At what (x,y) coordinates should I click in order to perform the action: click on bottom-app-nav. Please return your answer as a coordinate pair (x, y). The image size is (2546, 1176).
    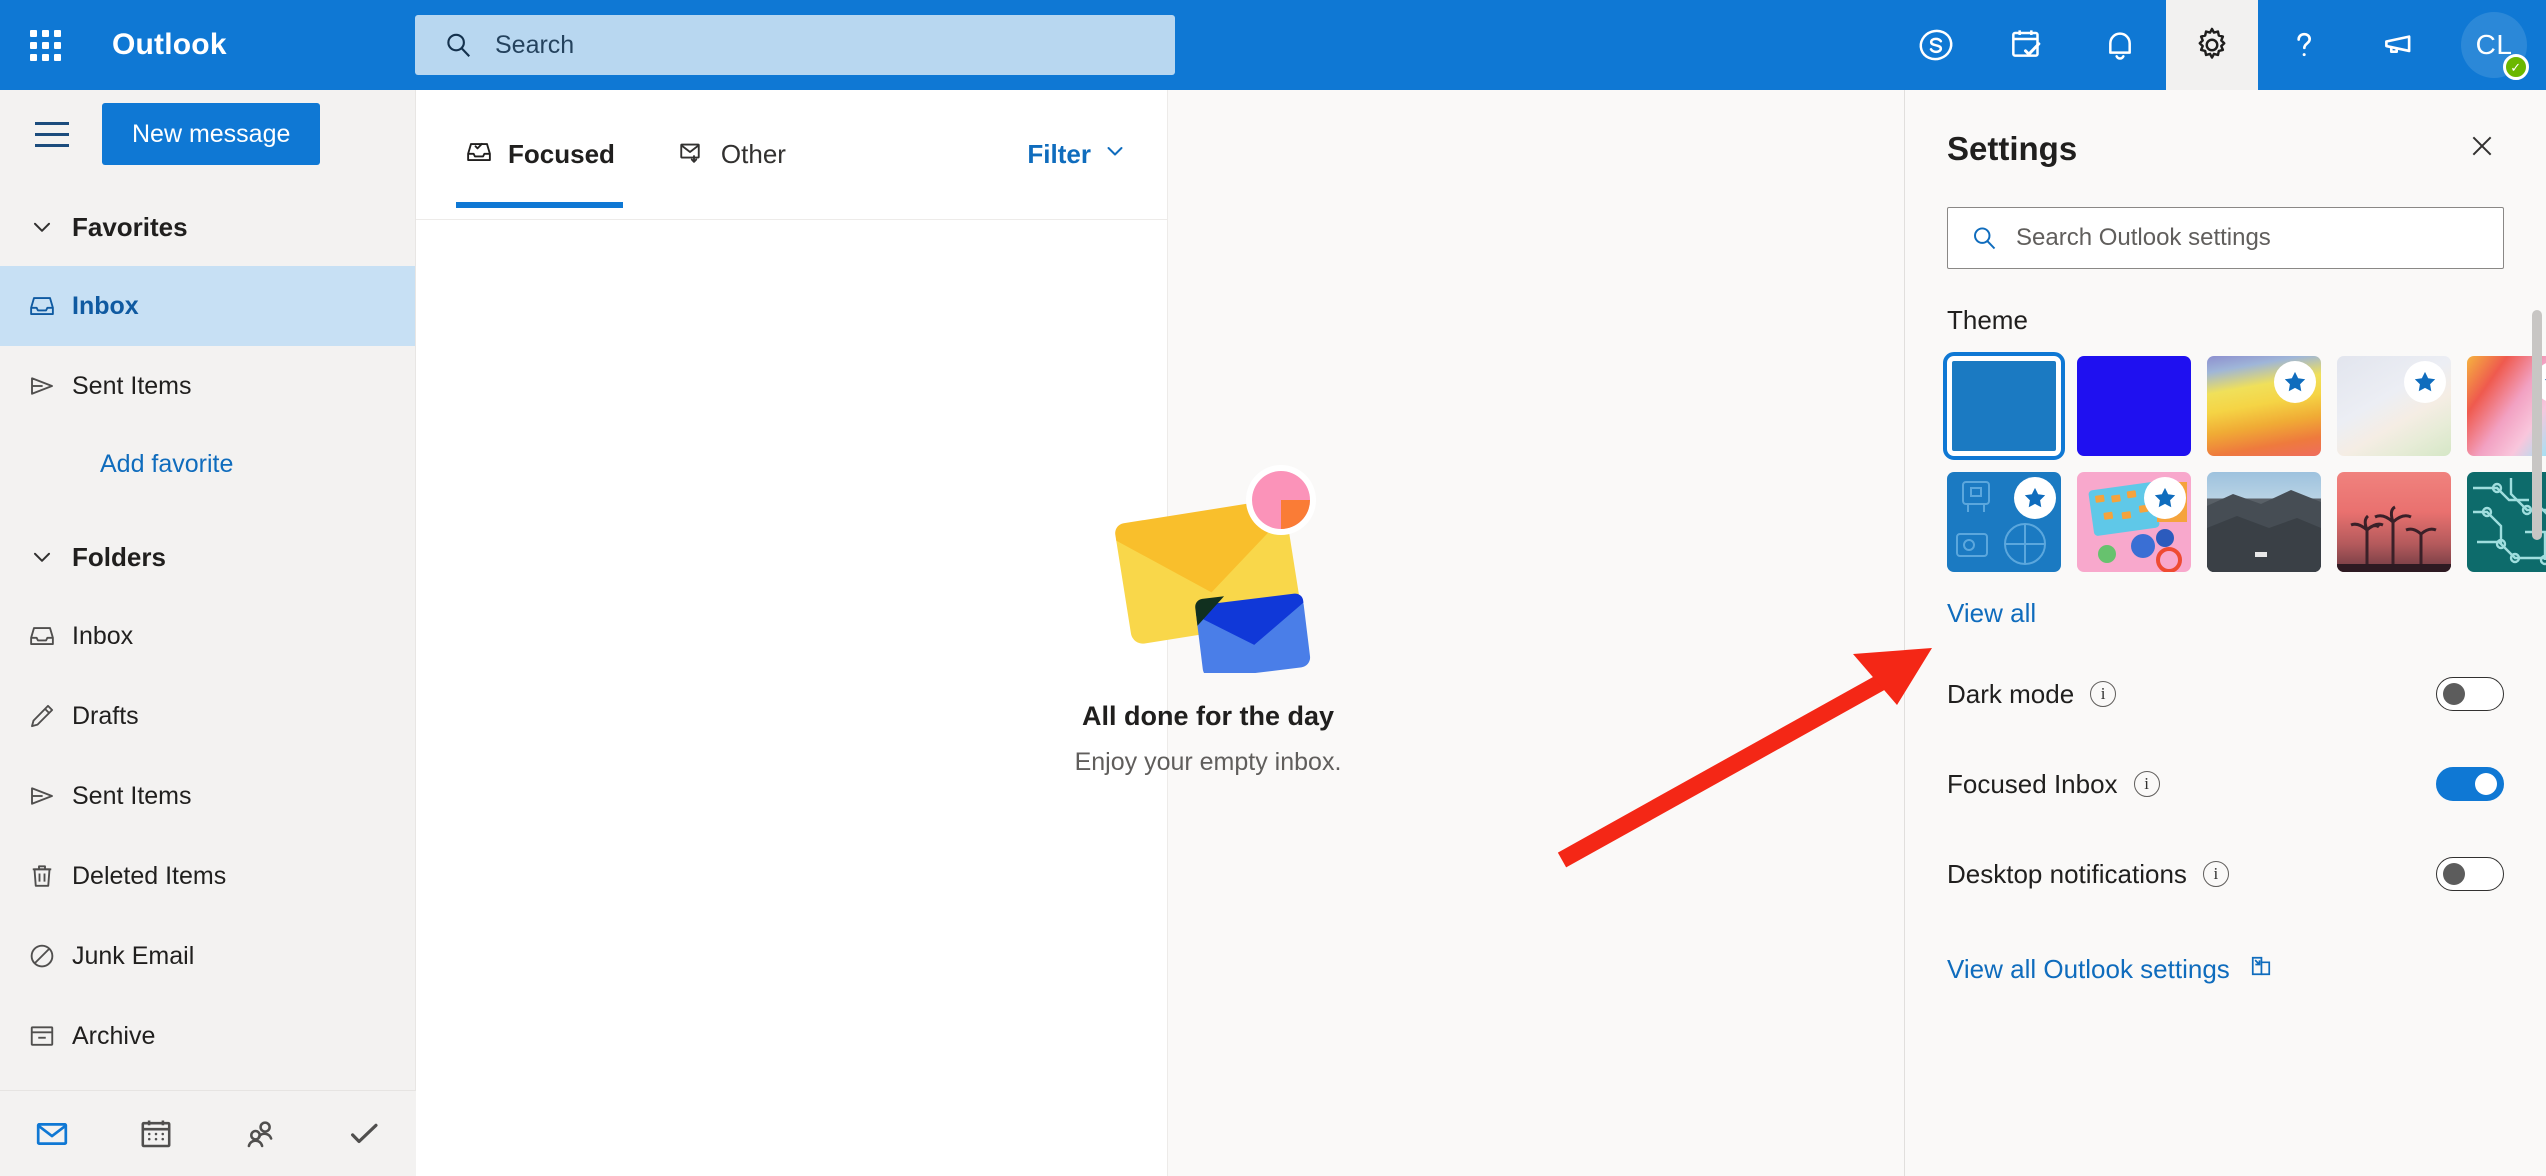
    Looking at the image, I should click on (208, 1133).